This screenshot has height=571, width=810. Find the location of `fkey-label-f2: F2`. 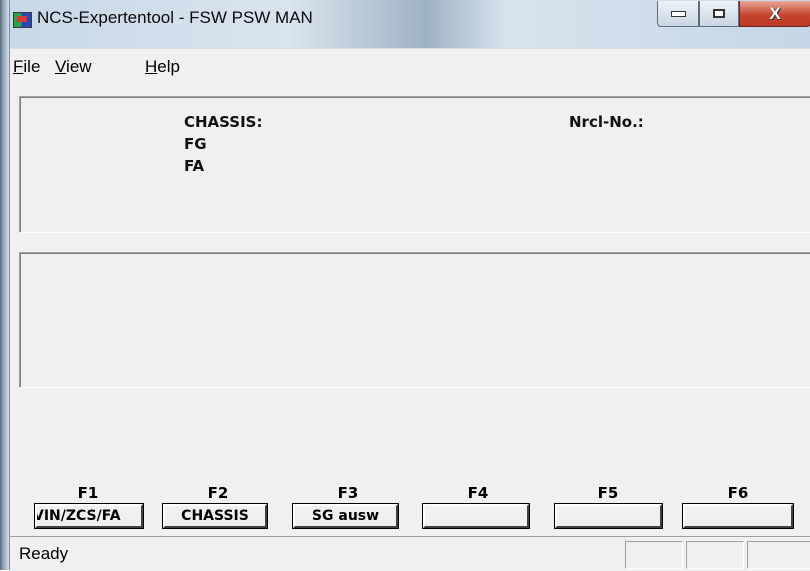

fkey-label-f2: F2 is located at coordinates (218, 493).